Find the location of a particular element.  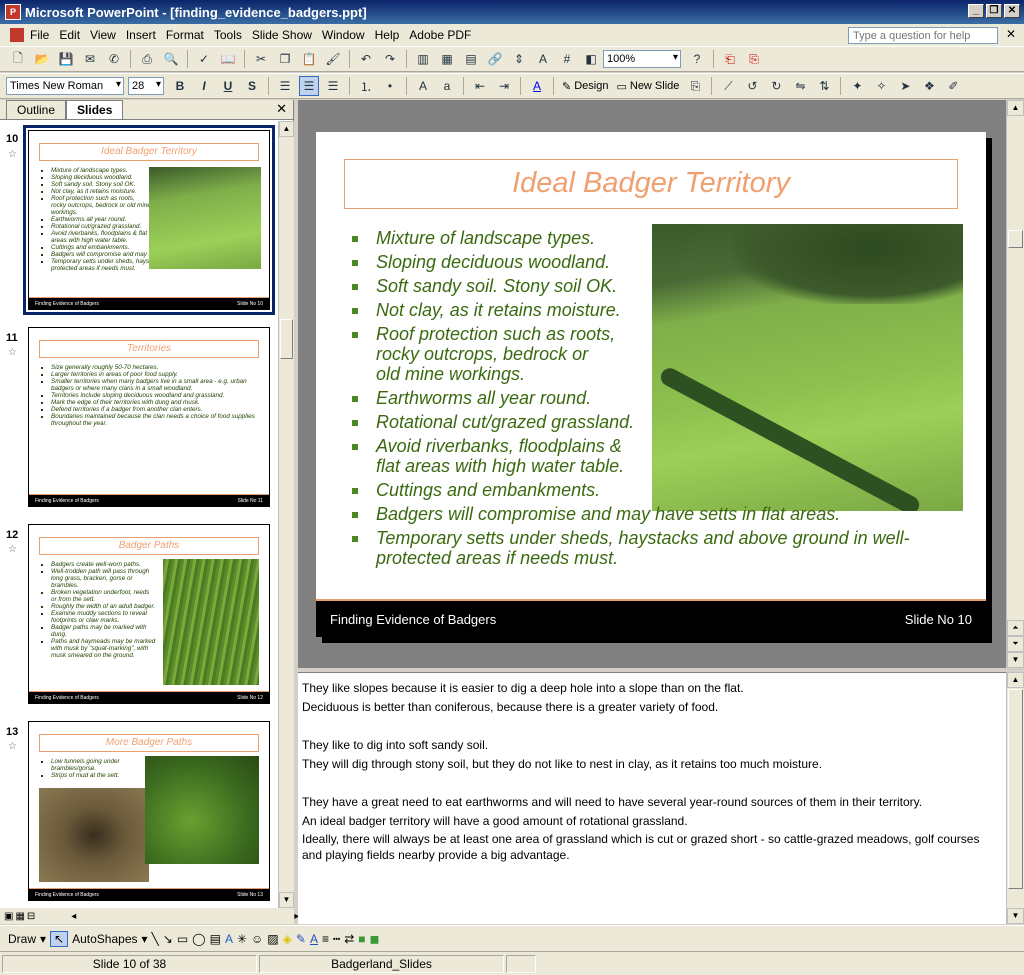

tab-slides: Slides is located at coordinates (95, 109).